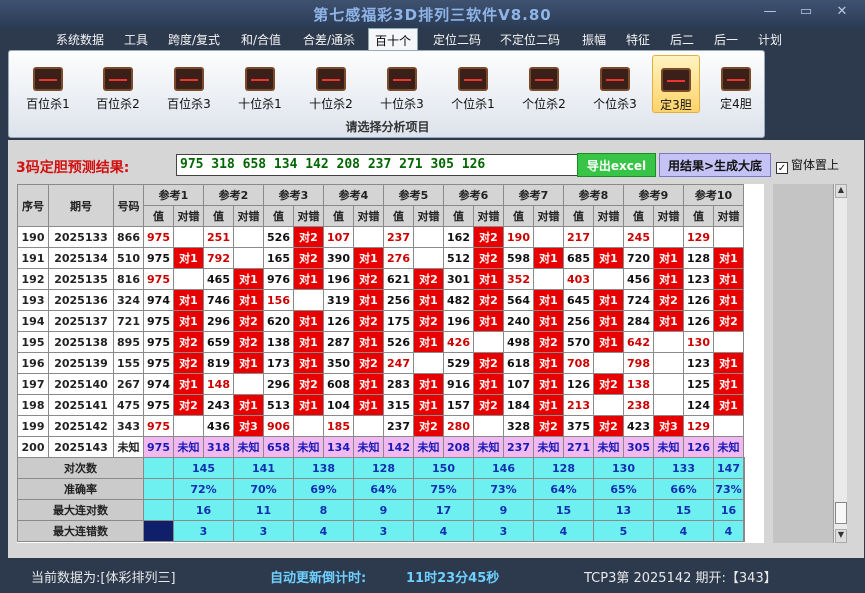  I want to click on value-cell: 975, so click(158, 426).